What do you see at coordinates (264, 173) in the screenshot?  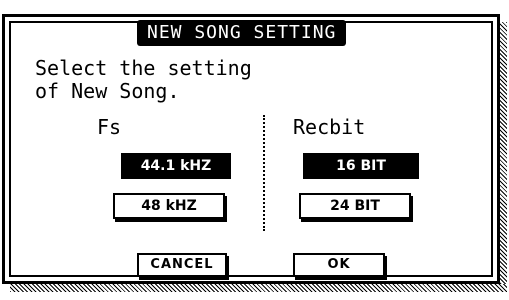 I see `section-divider` at bounding box center [264, 173].